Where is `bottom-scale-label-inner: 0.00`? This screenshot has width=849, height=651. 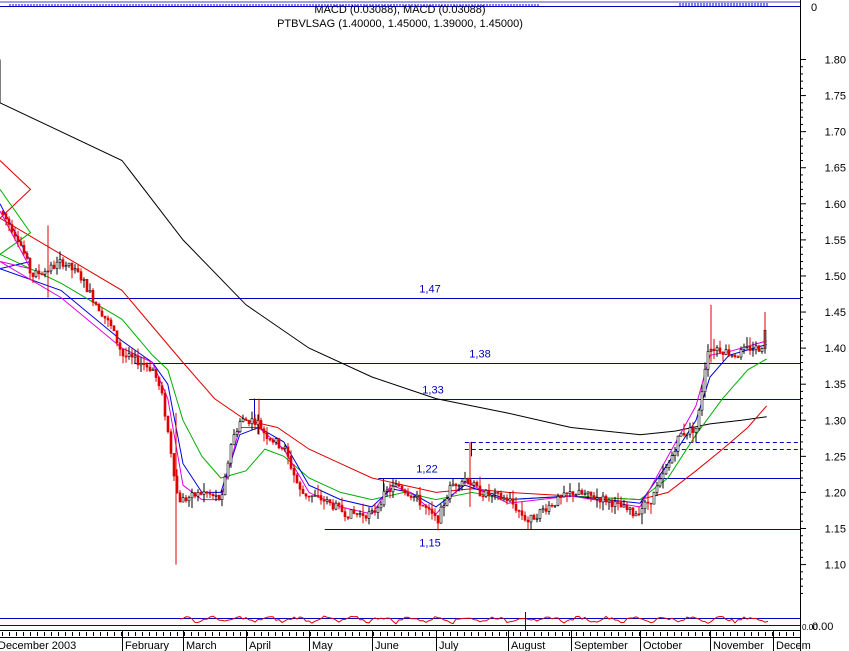 bottom-scale-label-inner: 0.00 is located at coordinates (810, 627).